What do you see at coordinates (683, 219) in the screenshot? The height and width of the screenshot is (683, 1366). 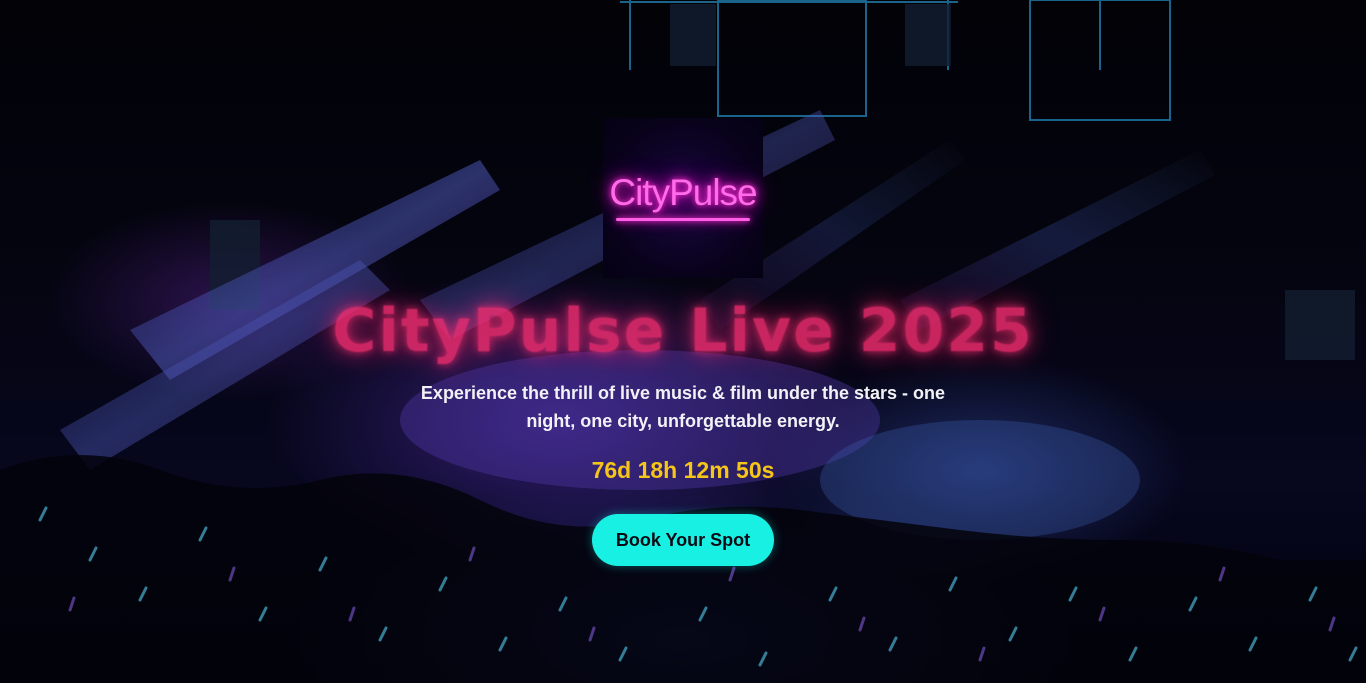 I see `logo-underline` at bounding box center [683, 219].